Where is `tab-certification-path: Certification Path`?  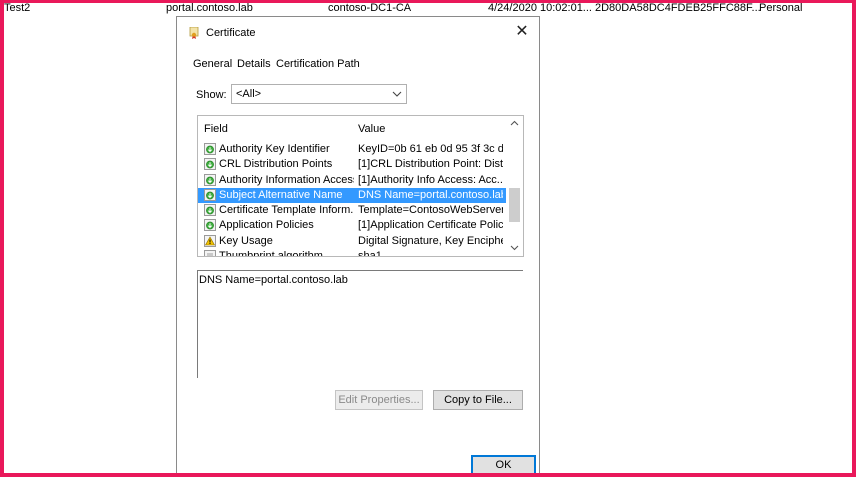 tab-certification-path: Certification Path is located at coordinates (318, 64).